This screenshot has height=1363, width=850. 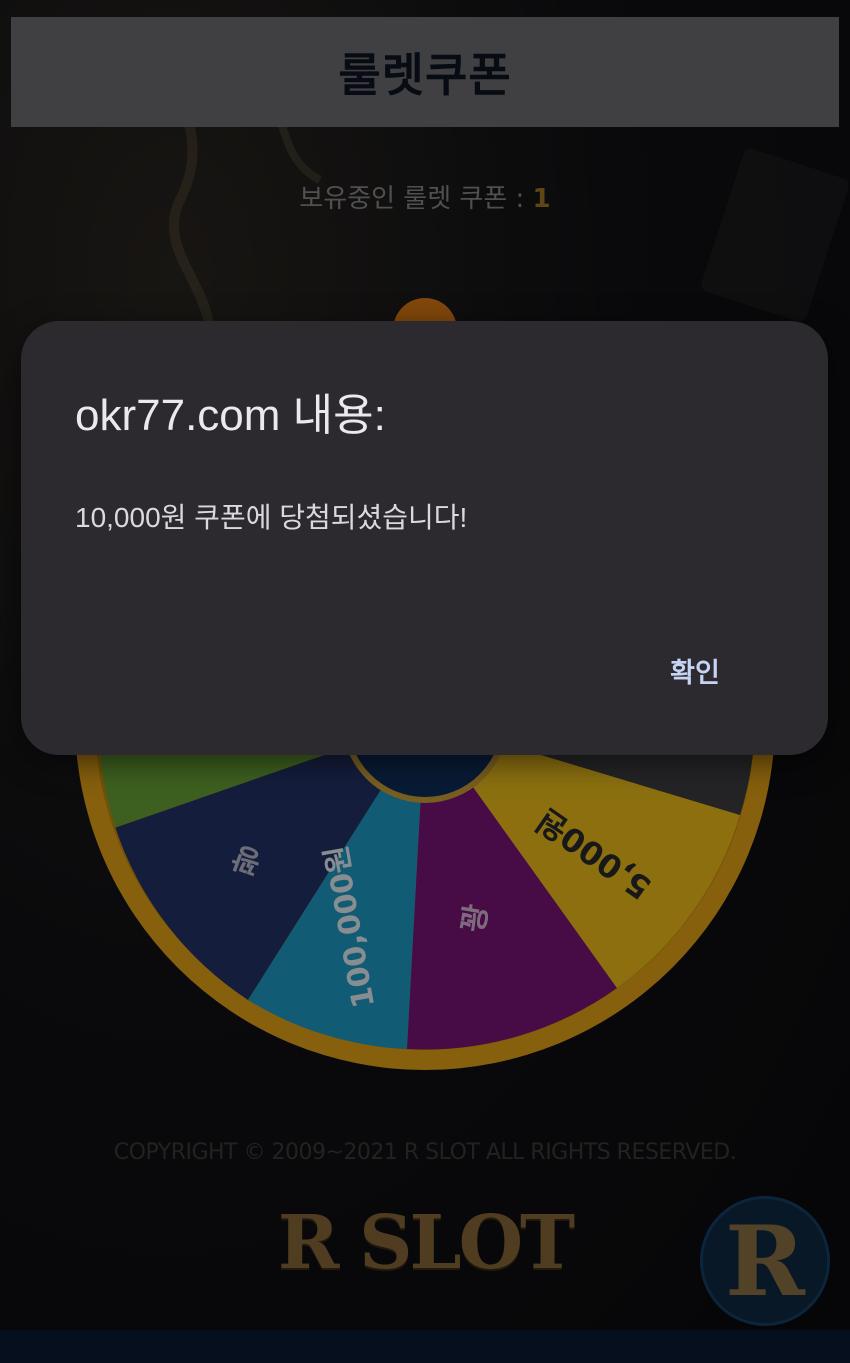 I want to click on dialog-message: 10,000원 쿠폰에 당첨되셨습니다!, so click(x=271, y=517).